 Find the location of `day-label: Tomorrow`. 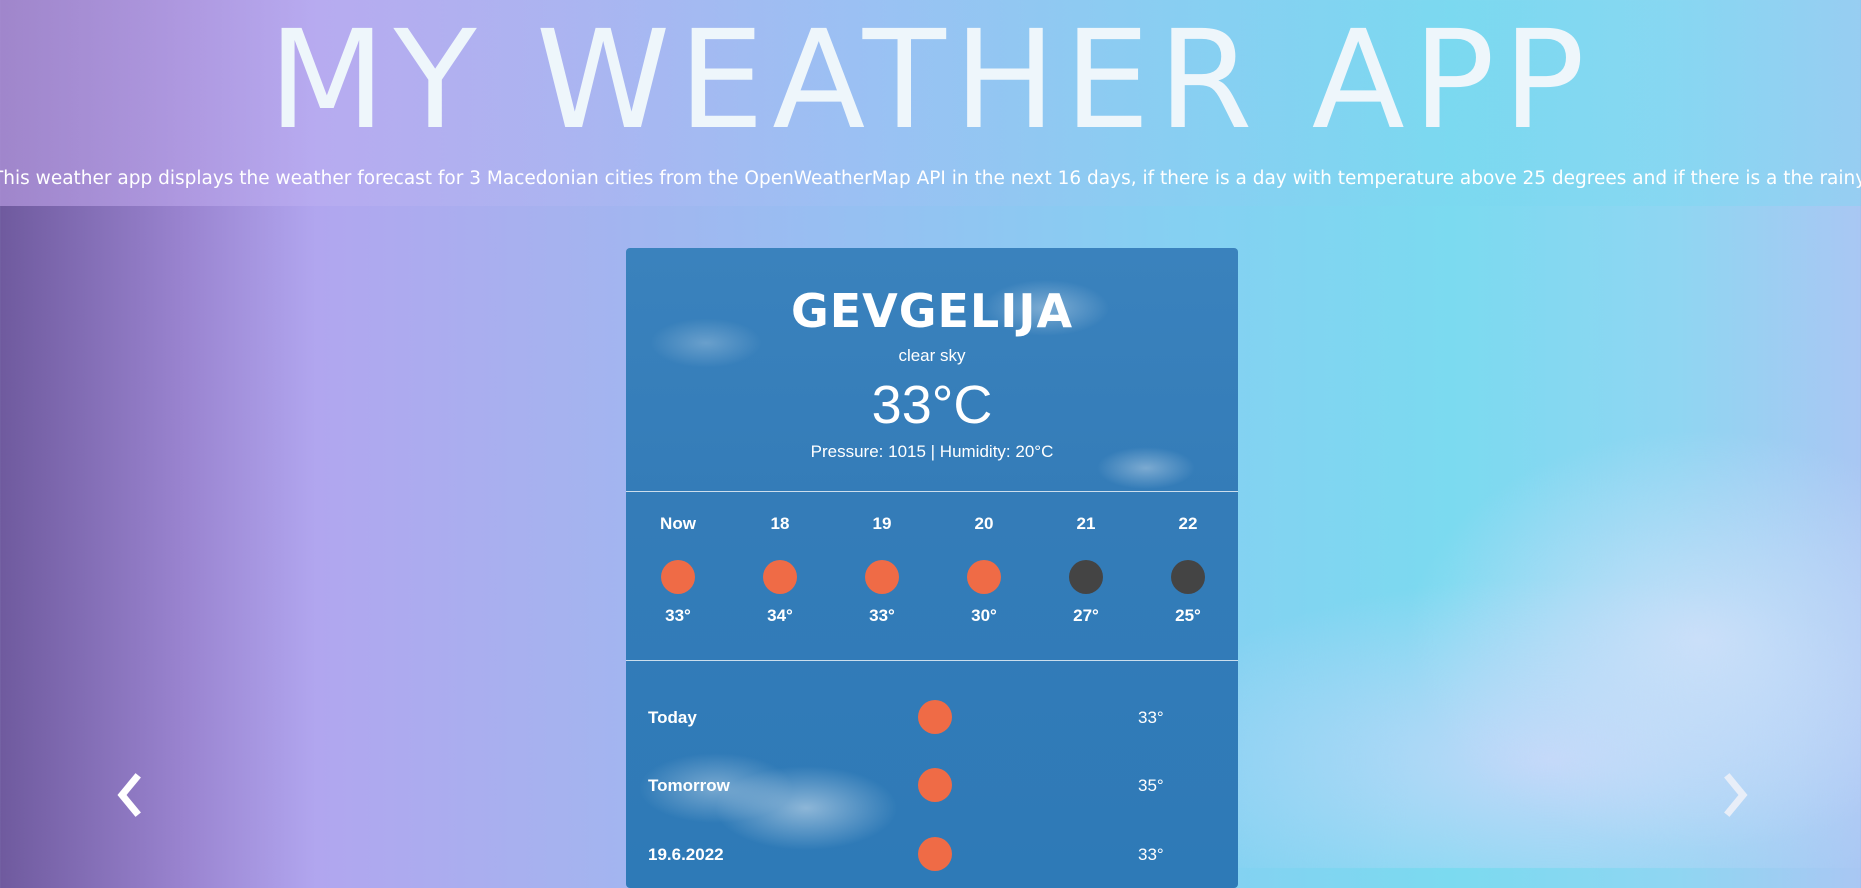

day-label: Tomorrow is located at coordinates (689, 785).